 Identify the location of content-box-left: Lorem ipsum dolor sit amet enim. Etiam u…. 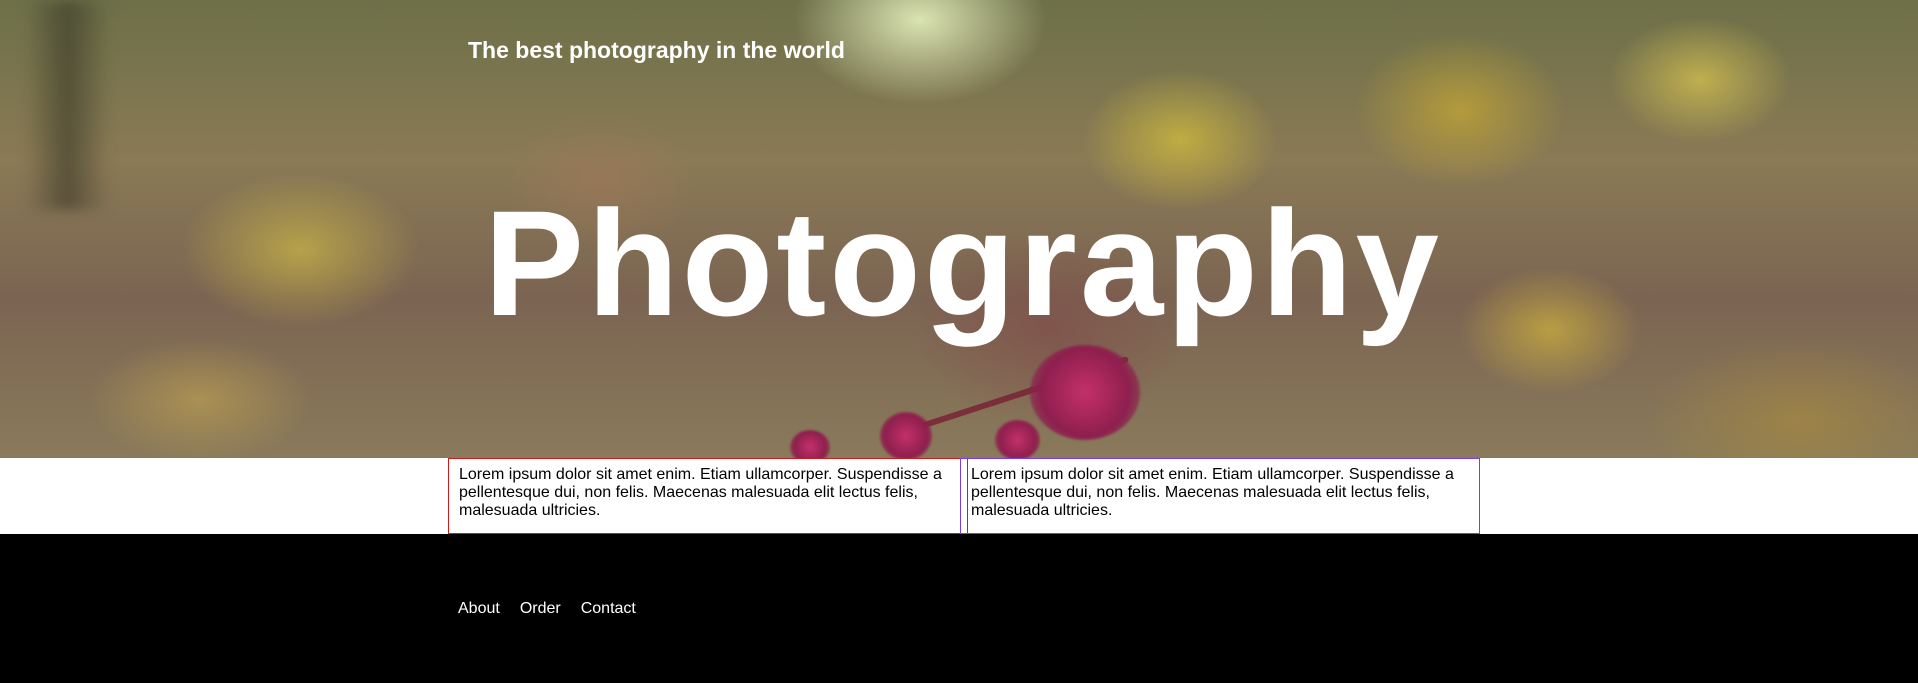
(708, 496).